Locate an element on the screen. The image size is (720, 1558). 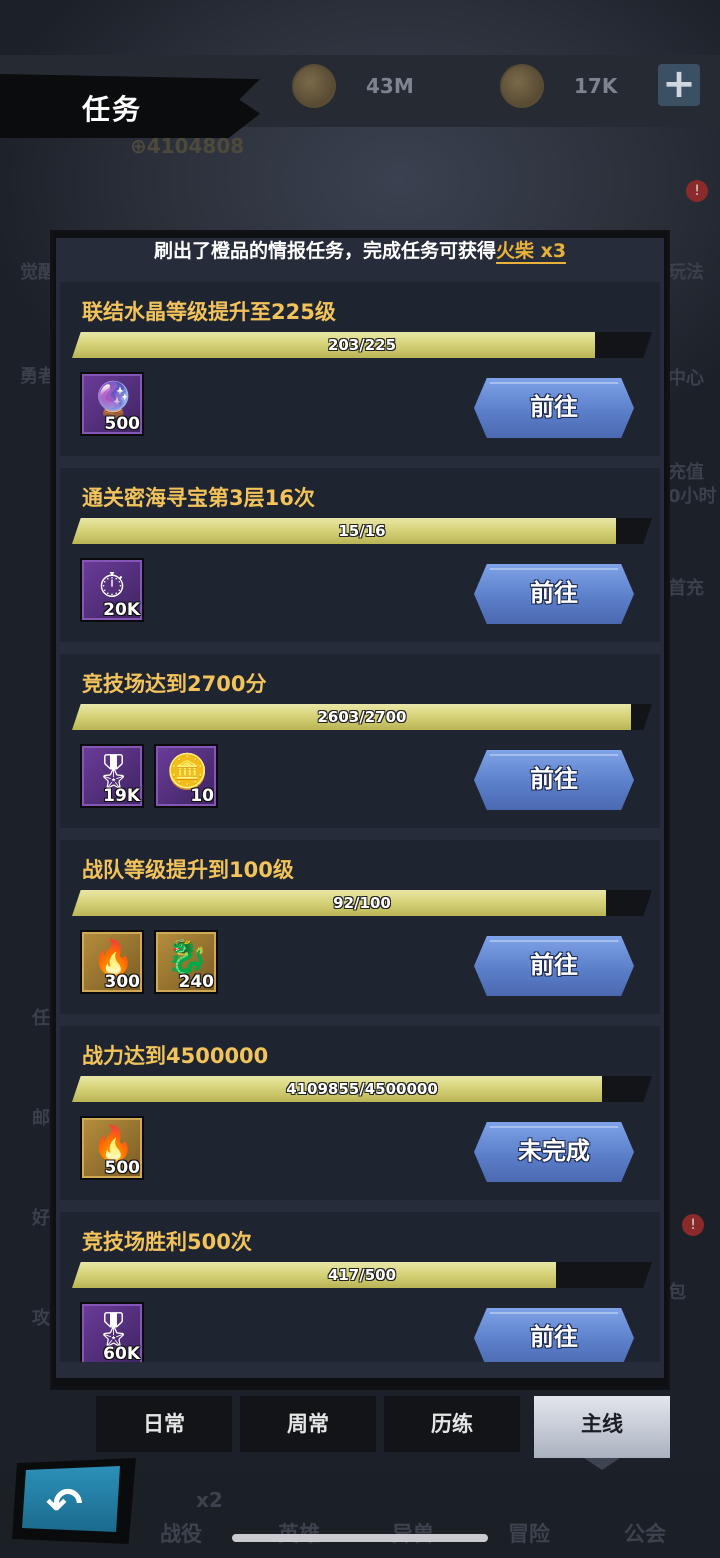
back-button-face: ↶ is located at coordinates (71, 1499).